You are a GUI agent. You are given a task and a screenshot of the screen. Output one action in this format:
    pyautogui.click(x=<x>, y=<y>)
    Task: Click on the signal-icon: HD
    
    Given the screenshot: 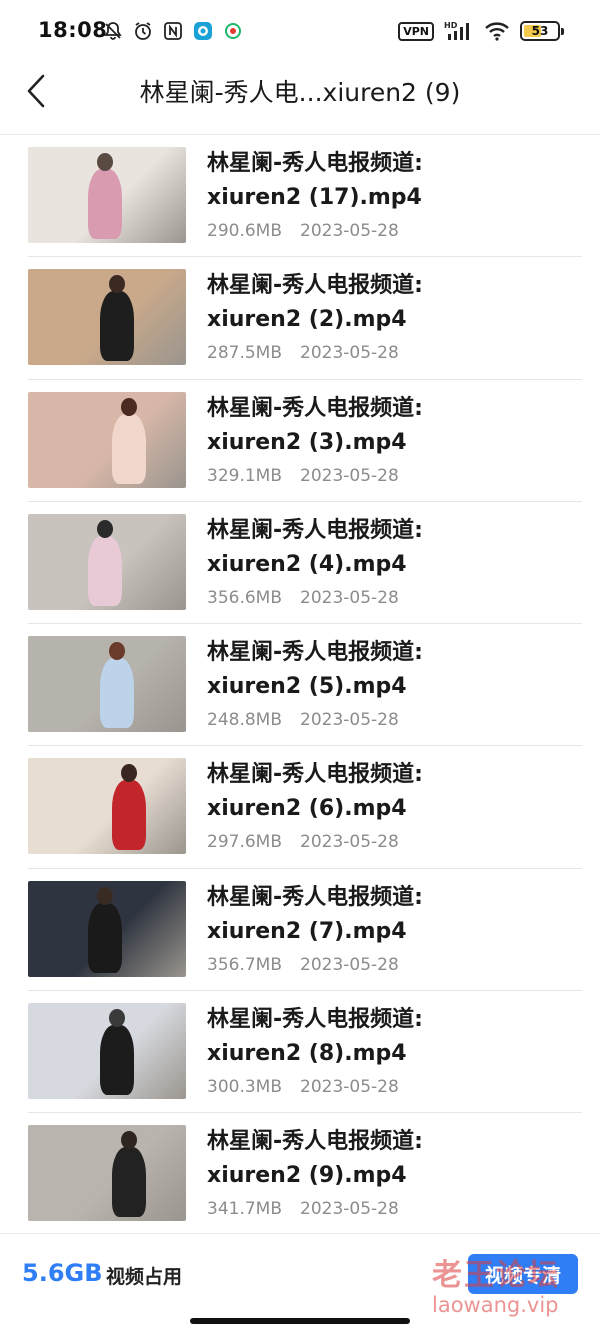 What is the action you would take?
    pyautogui.click(x=459, y=31)
    